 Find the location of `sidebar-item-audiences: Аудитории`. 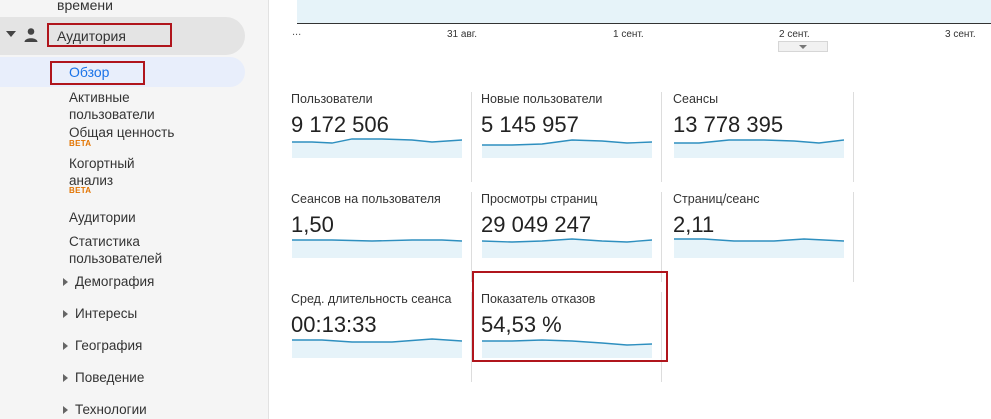

sidebar-item-audiences: Аудитории is located at coordinates (102, 217).